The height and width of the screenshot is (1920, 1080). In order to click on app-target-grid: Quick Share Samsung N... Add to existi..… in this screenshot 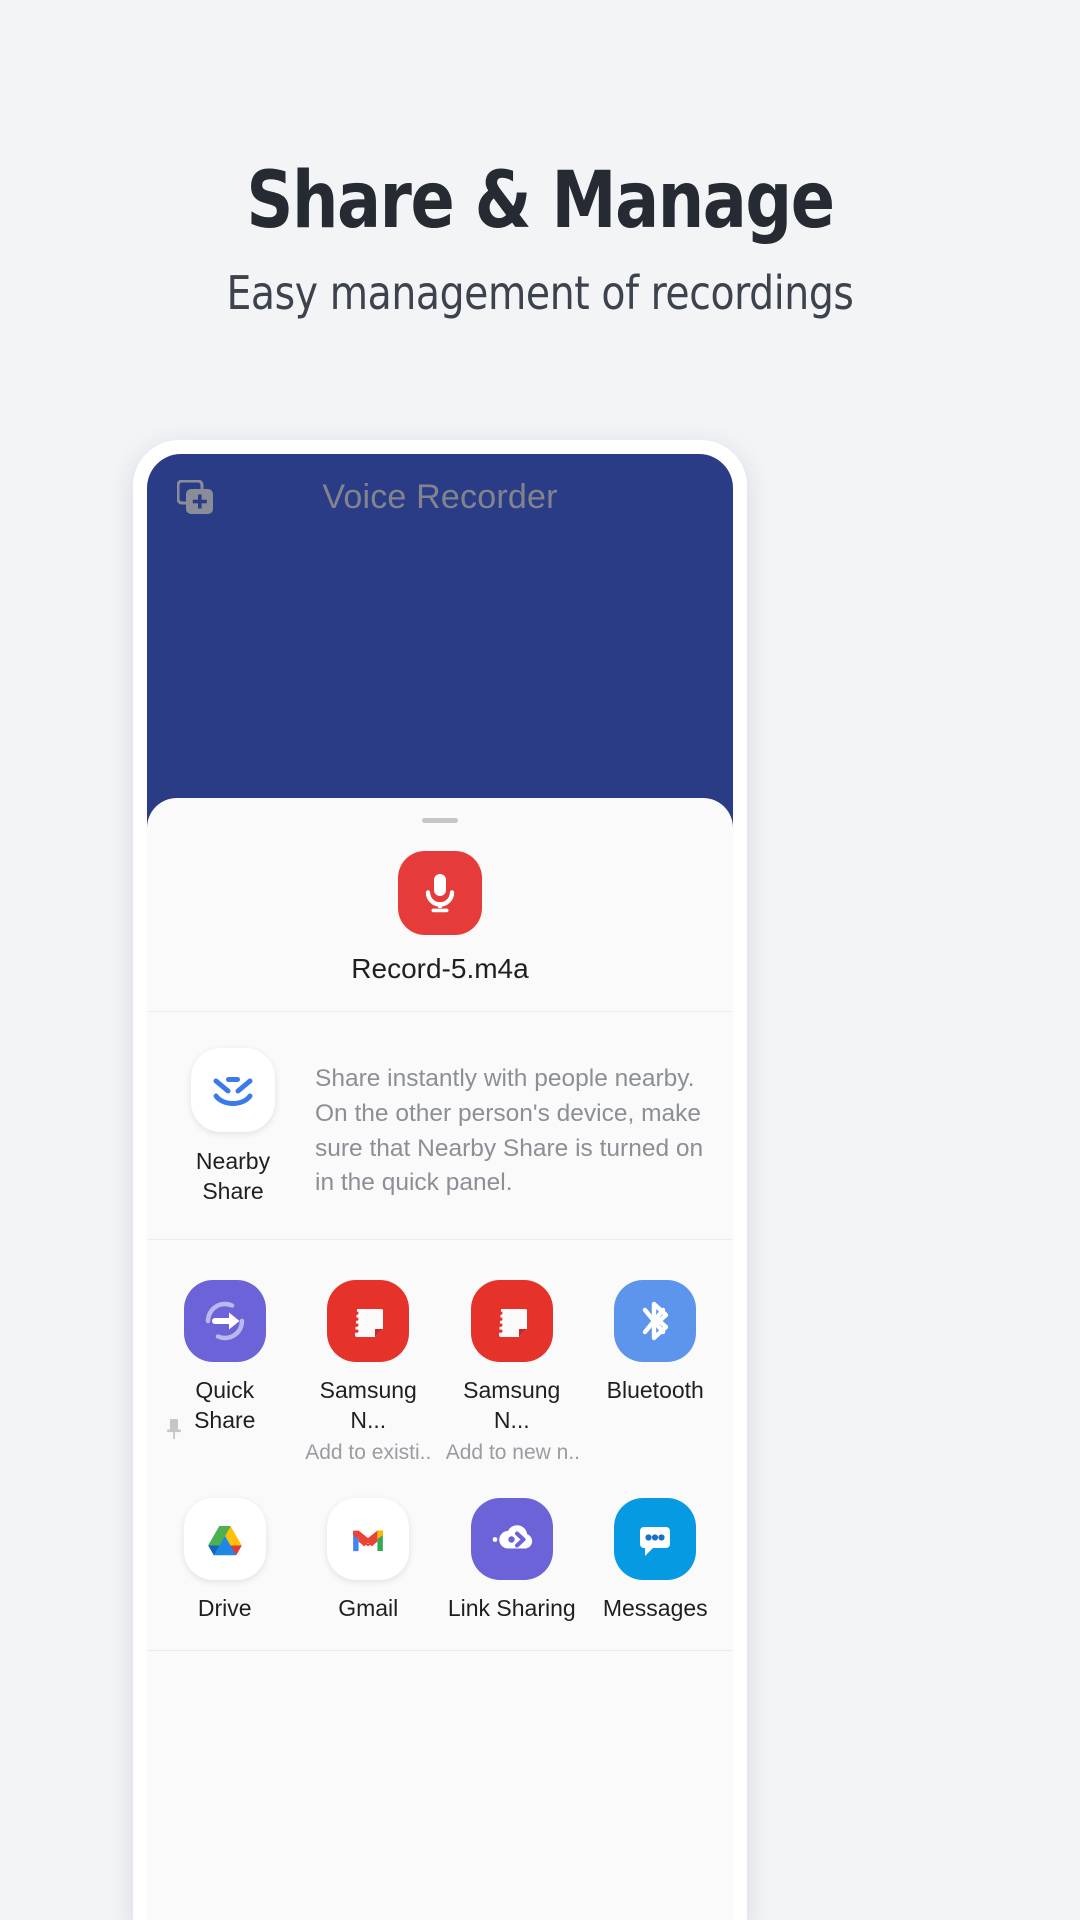, I will do `click(440, 1445)`.